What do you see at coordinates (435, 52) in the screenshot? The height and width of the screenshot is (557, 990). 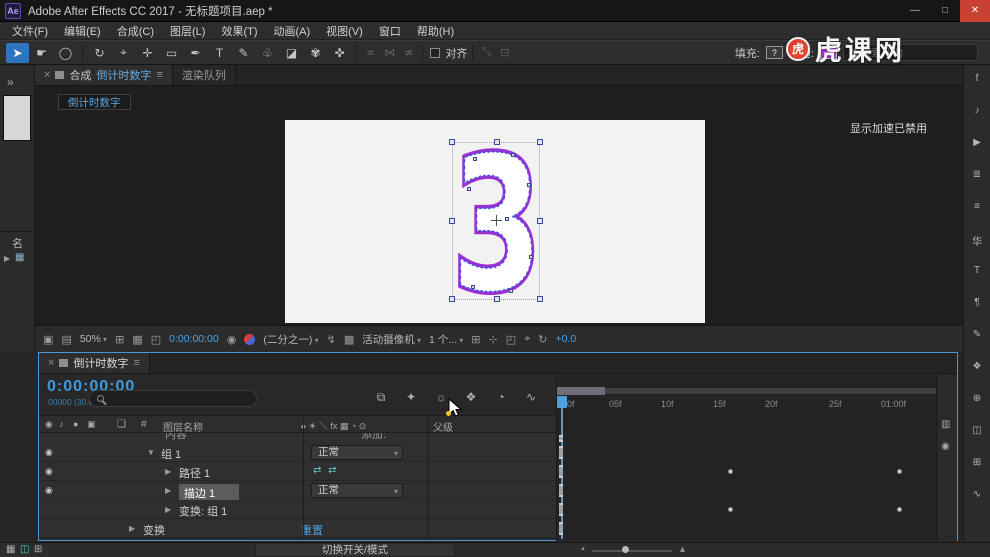 I see `align-checkbox` at bounding box center [435, 52].